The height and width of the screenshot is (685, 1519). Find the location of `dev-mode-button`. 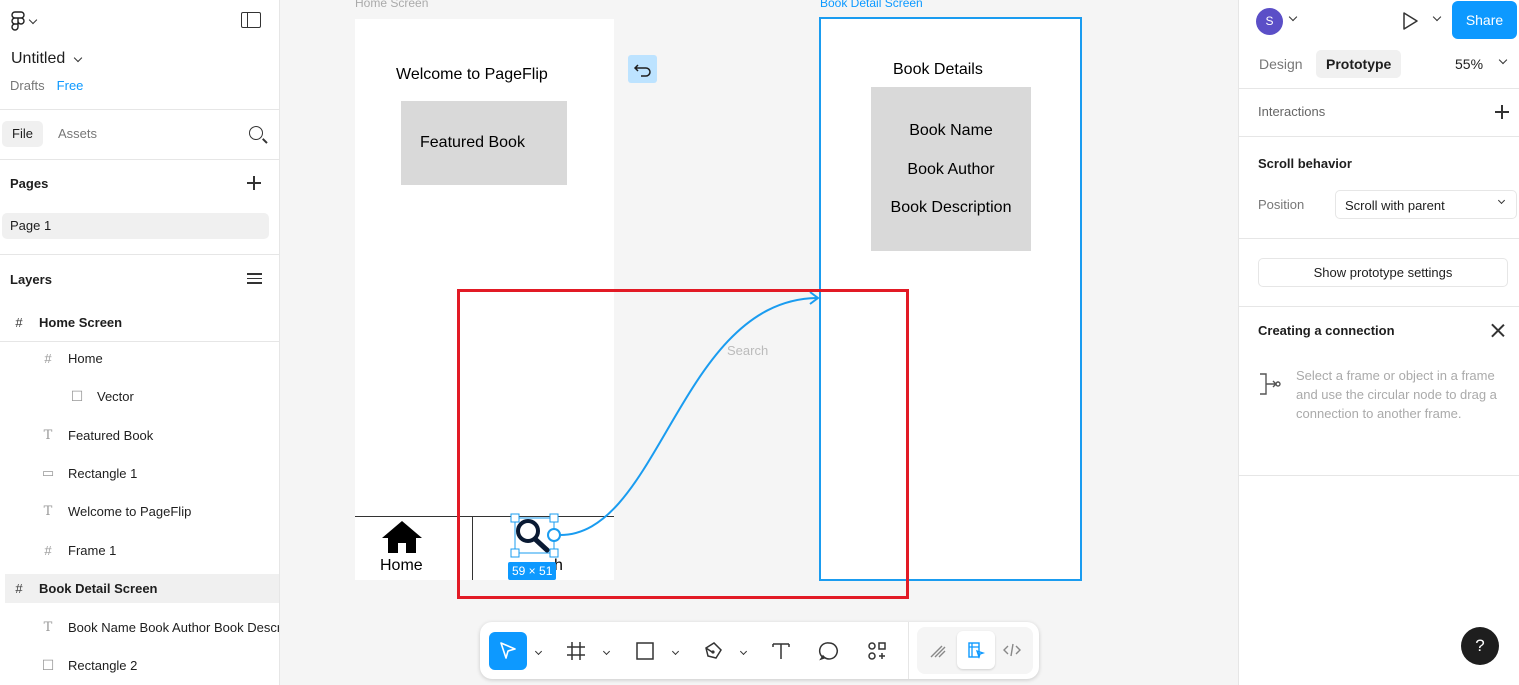

dev-mode-button is located at coordinates (1012, 650).